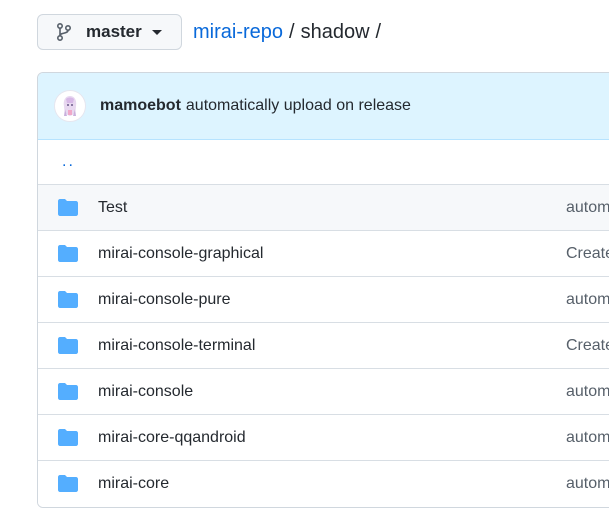 The width and height of the screenshot is (609, 526). I want to click on breadcrumb: mirai-repo / shadow /, so click(290, 32).